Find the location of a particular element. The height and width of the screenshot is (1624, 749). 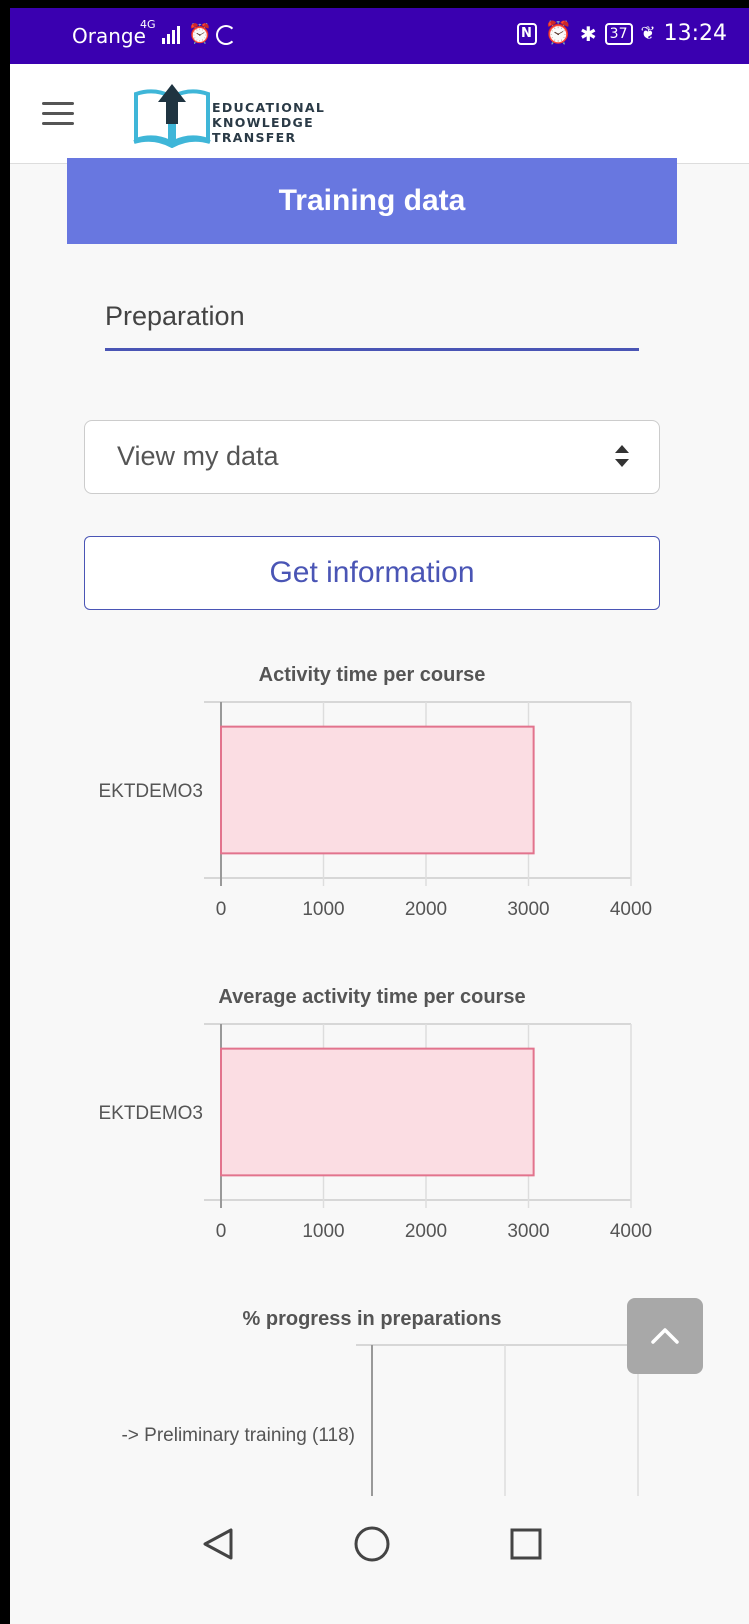

scroll-to-top-button is located at coordinates (665, 1336).